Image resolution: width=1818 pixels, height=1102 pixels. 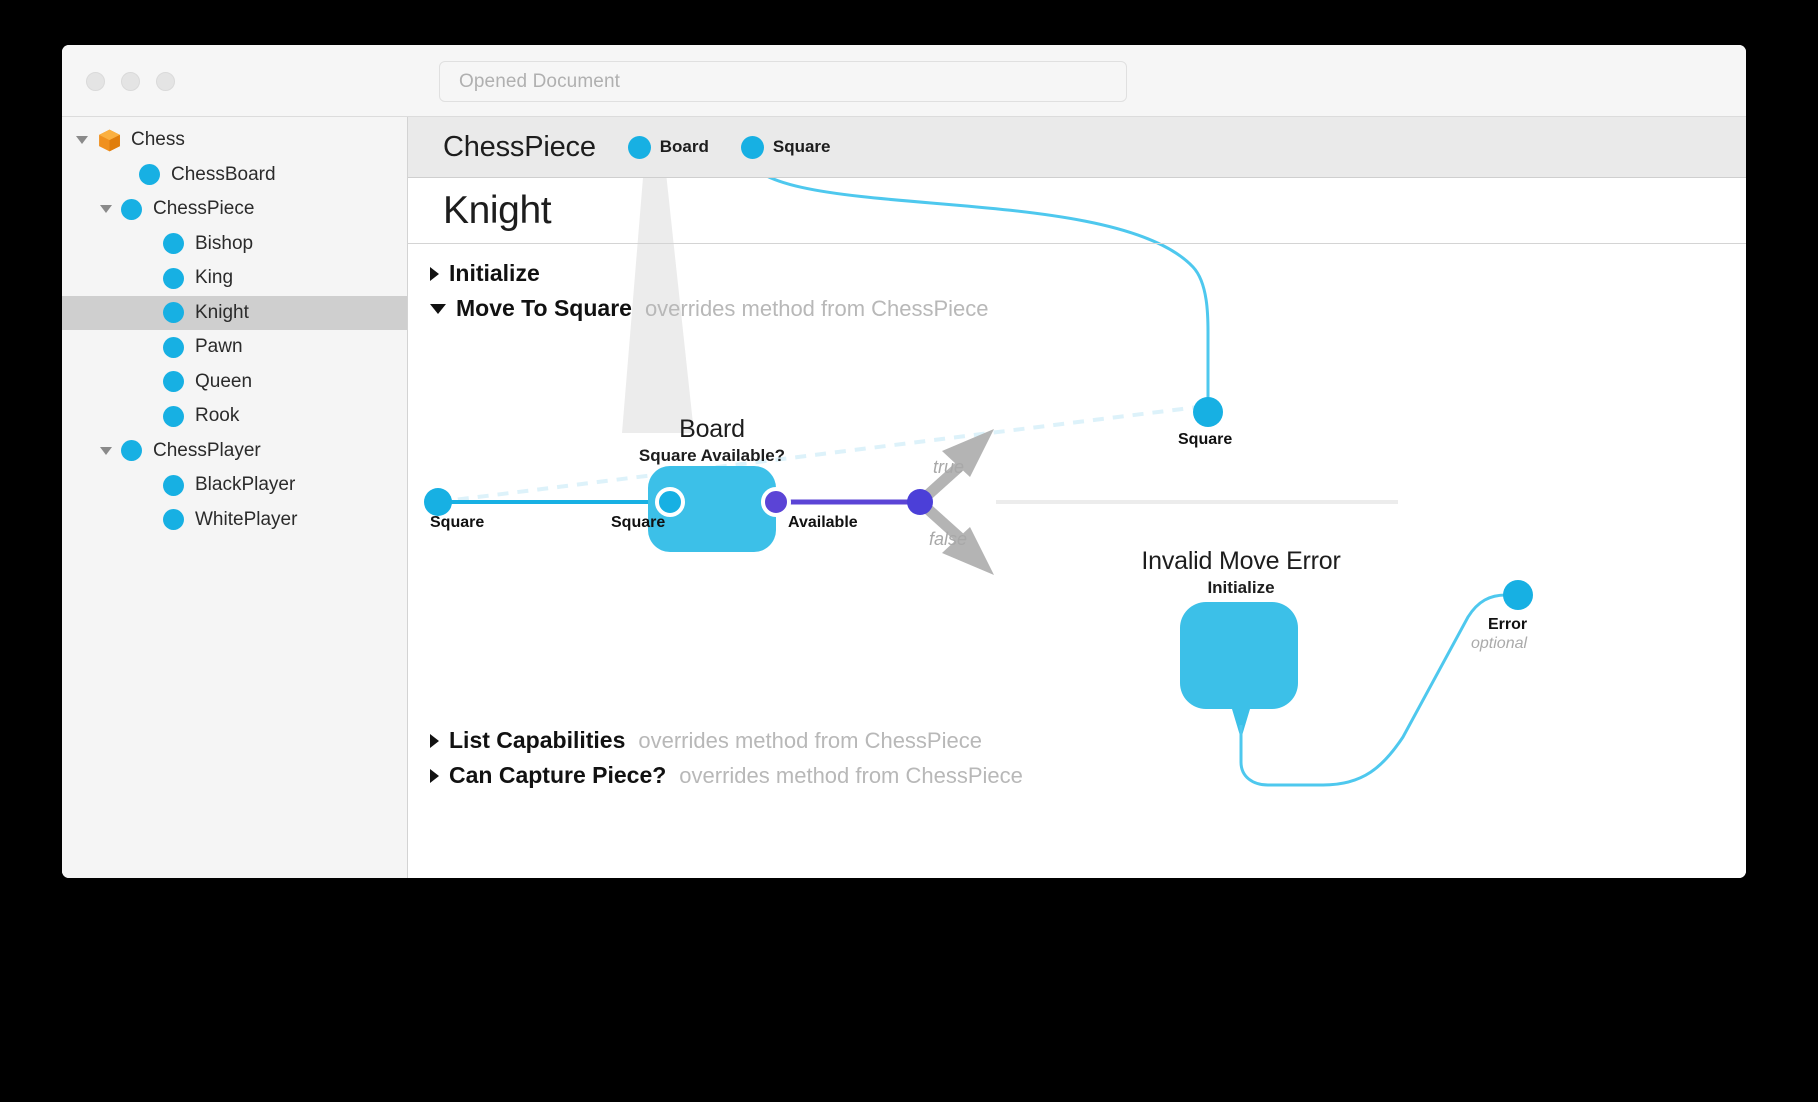 I want to click on error-output-port-dot, so click(x=1518, y=595).